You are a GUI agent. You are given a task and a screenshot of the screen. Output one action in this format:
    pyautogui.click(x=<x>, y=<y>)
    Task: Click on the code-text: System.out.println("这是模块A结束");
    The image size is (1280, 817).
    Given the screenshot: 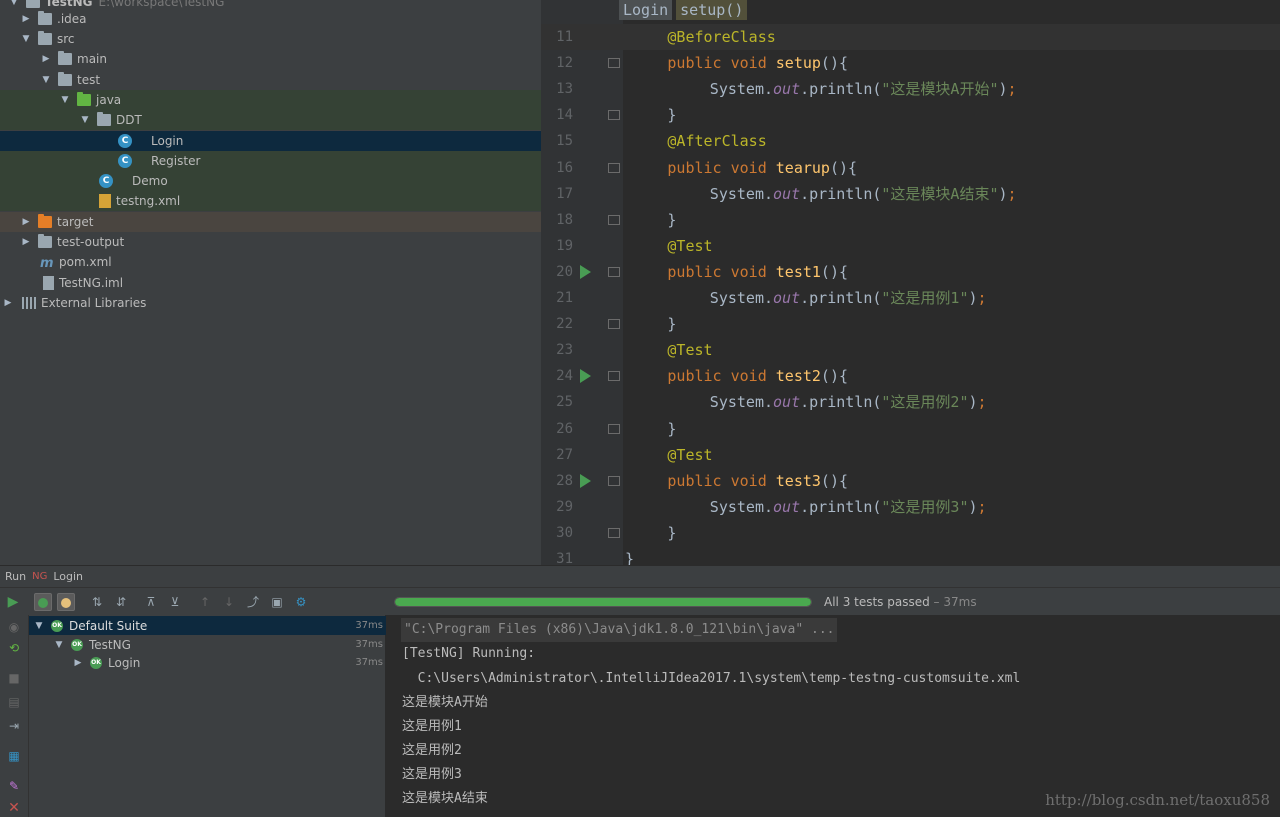 What is the action you would take?
    pyautogui.click(x=863, y=193)
    